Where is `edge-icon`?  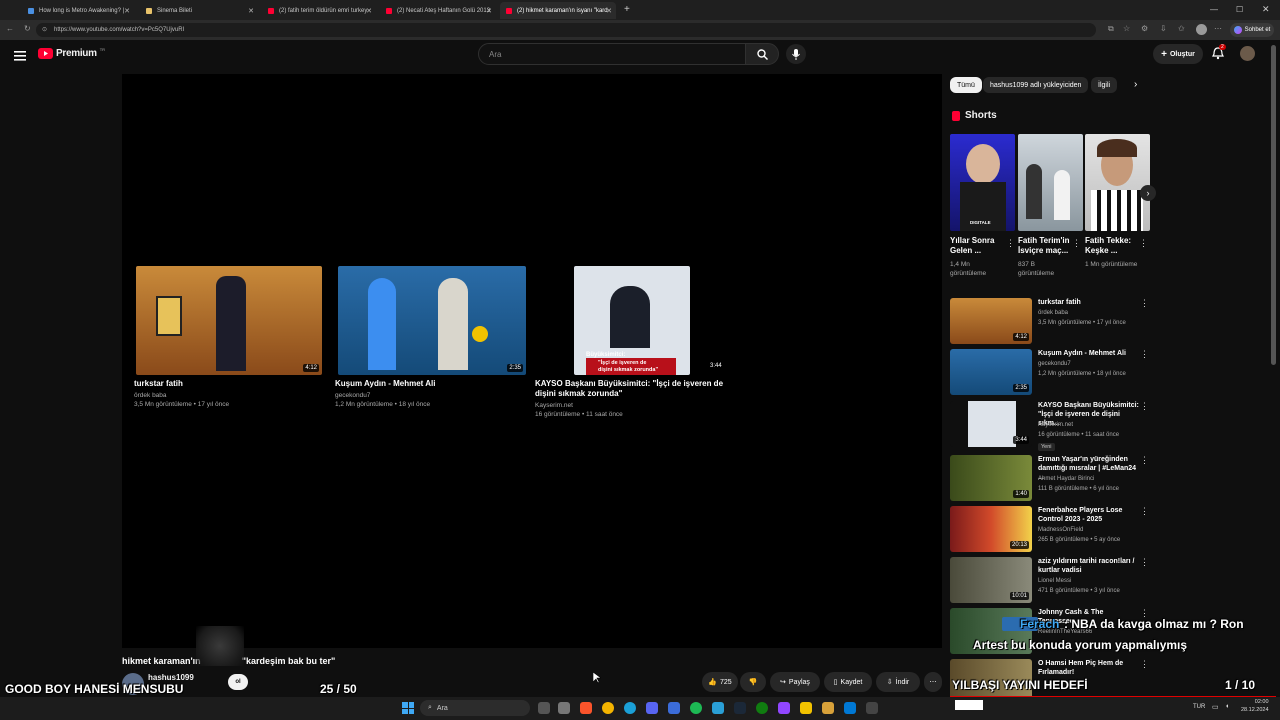 edge-icon is located at coordinates (630, 708).